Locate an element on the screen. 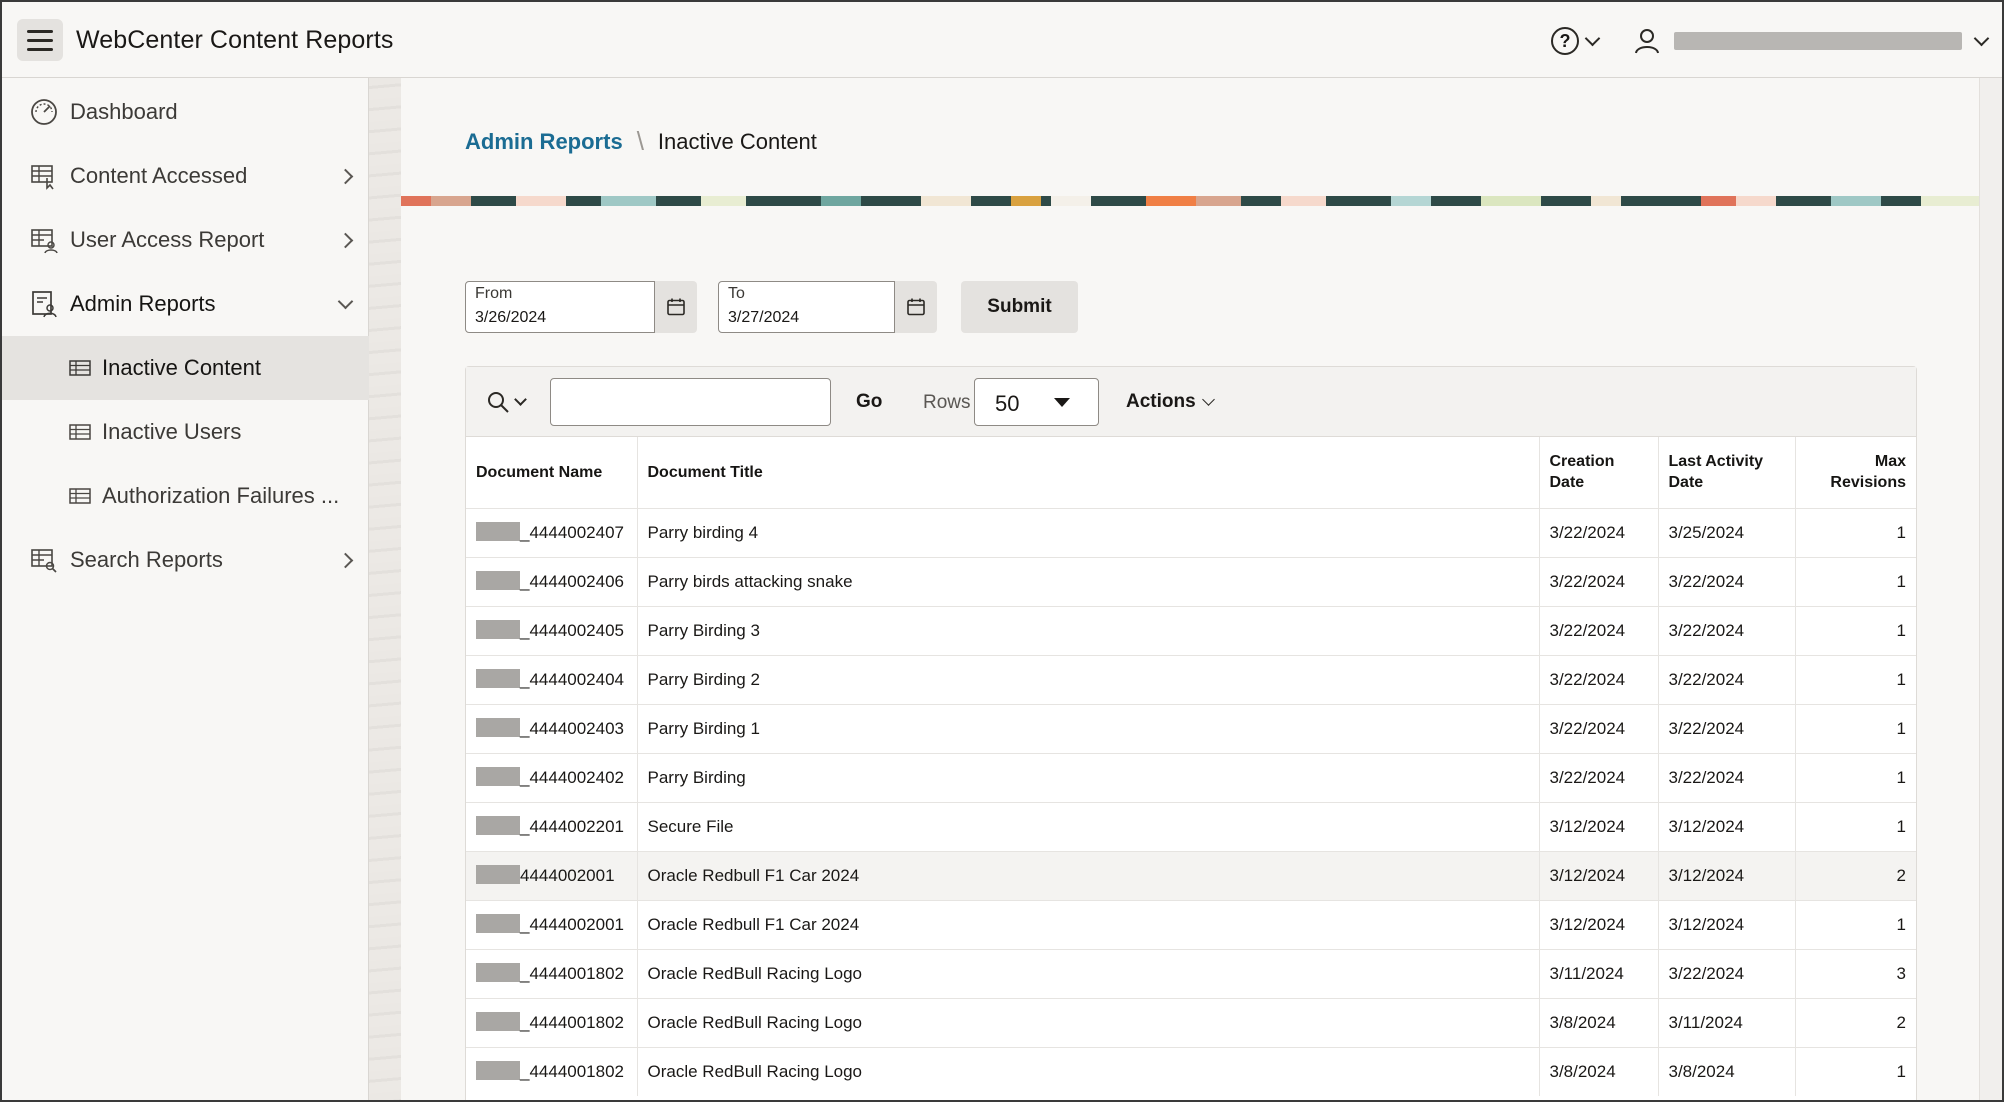 The height and width of the screenshot is (1102, 2004). max-revisions-cell: 3 is located at coordinates (1855, 973).